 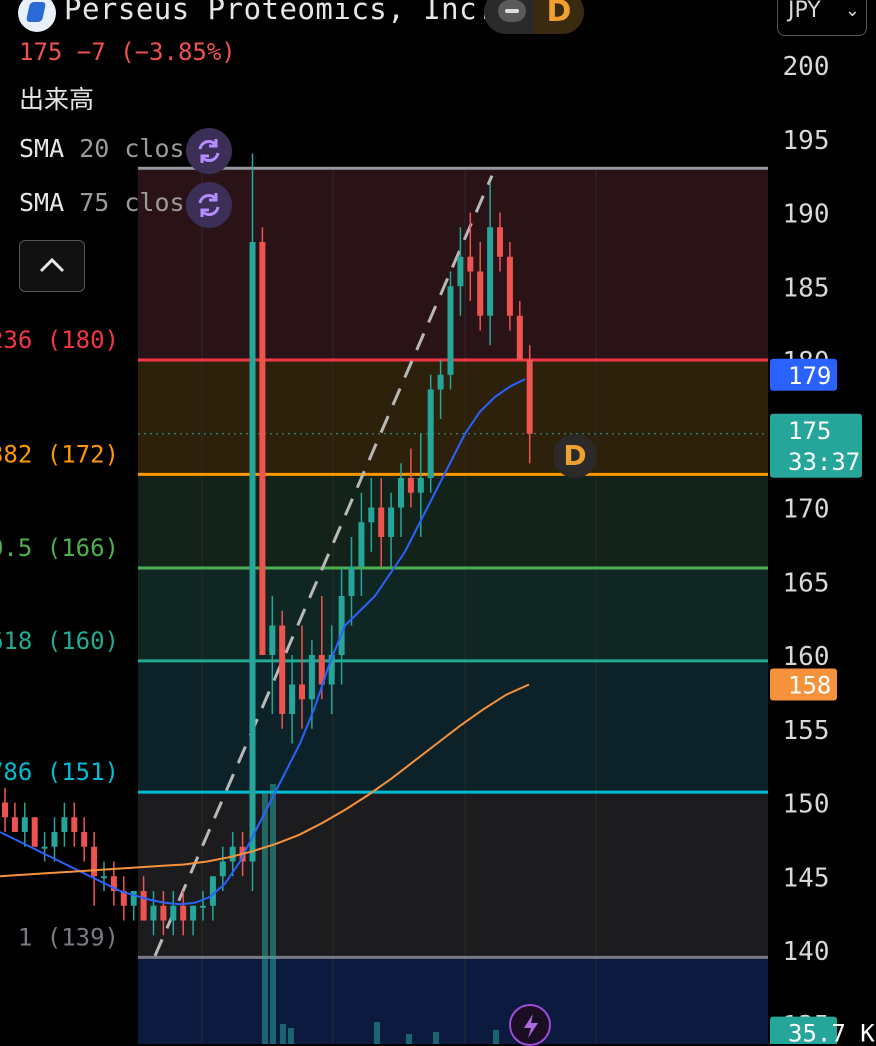 What do you see at coordinates (806, 67) in the screenshot?
I see `y-axis-tick-label: 200` at bounding box center [806, 67].